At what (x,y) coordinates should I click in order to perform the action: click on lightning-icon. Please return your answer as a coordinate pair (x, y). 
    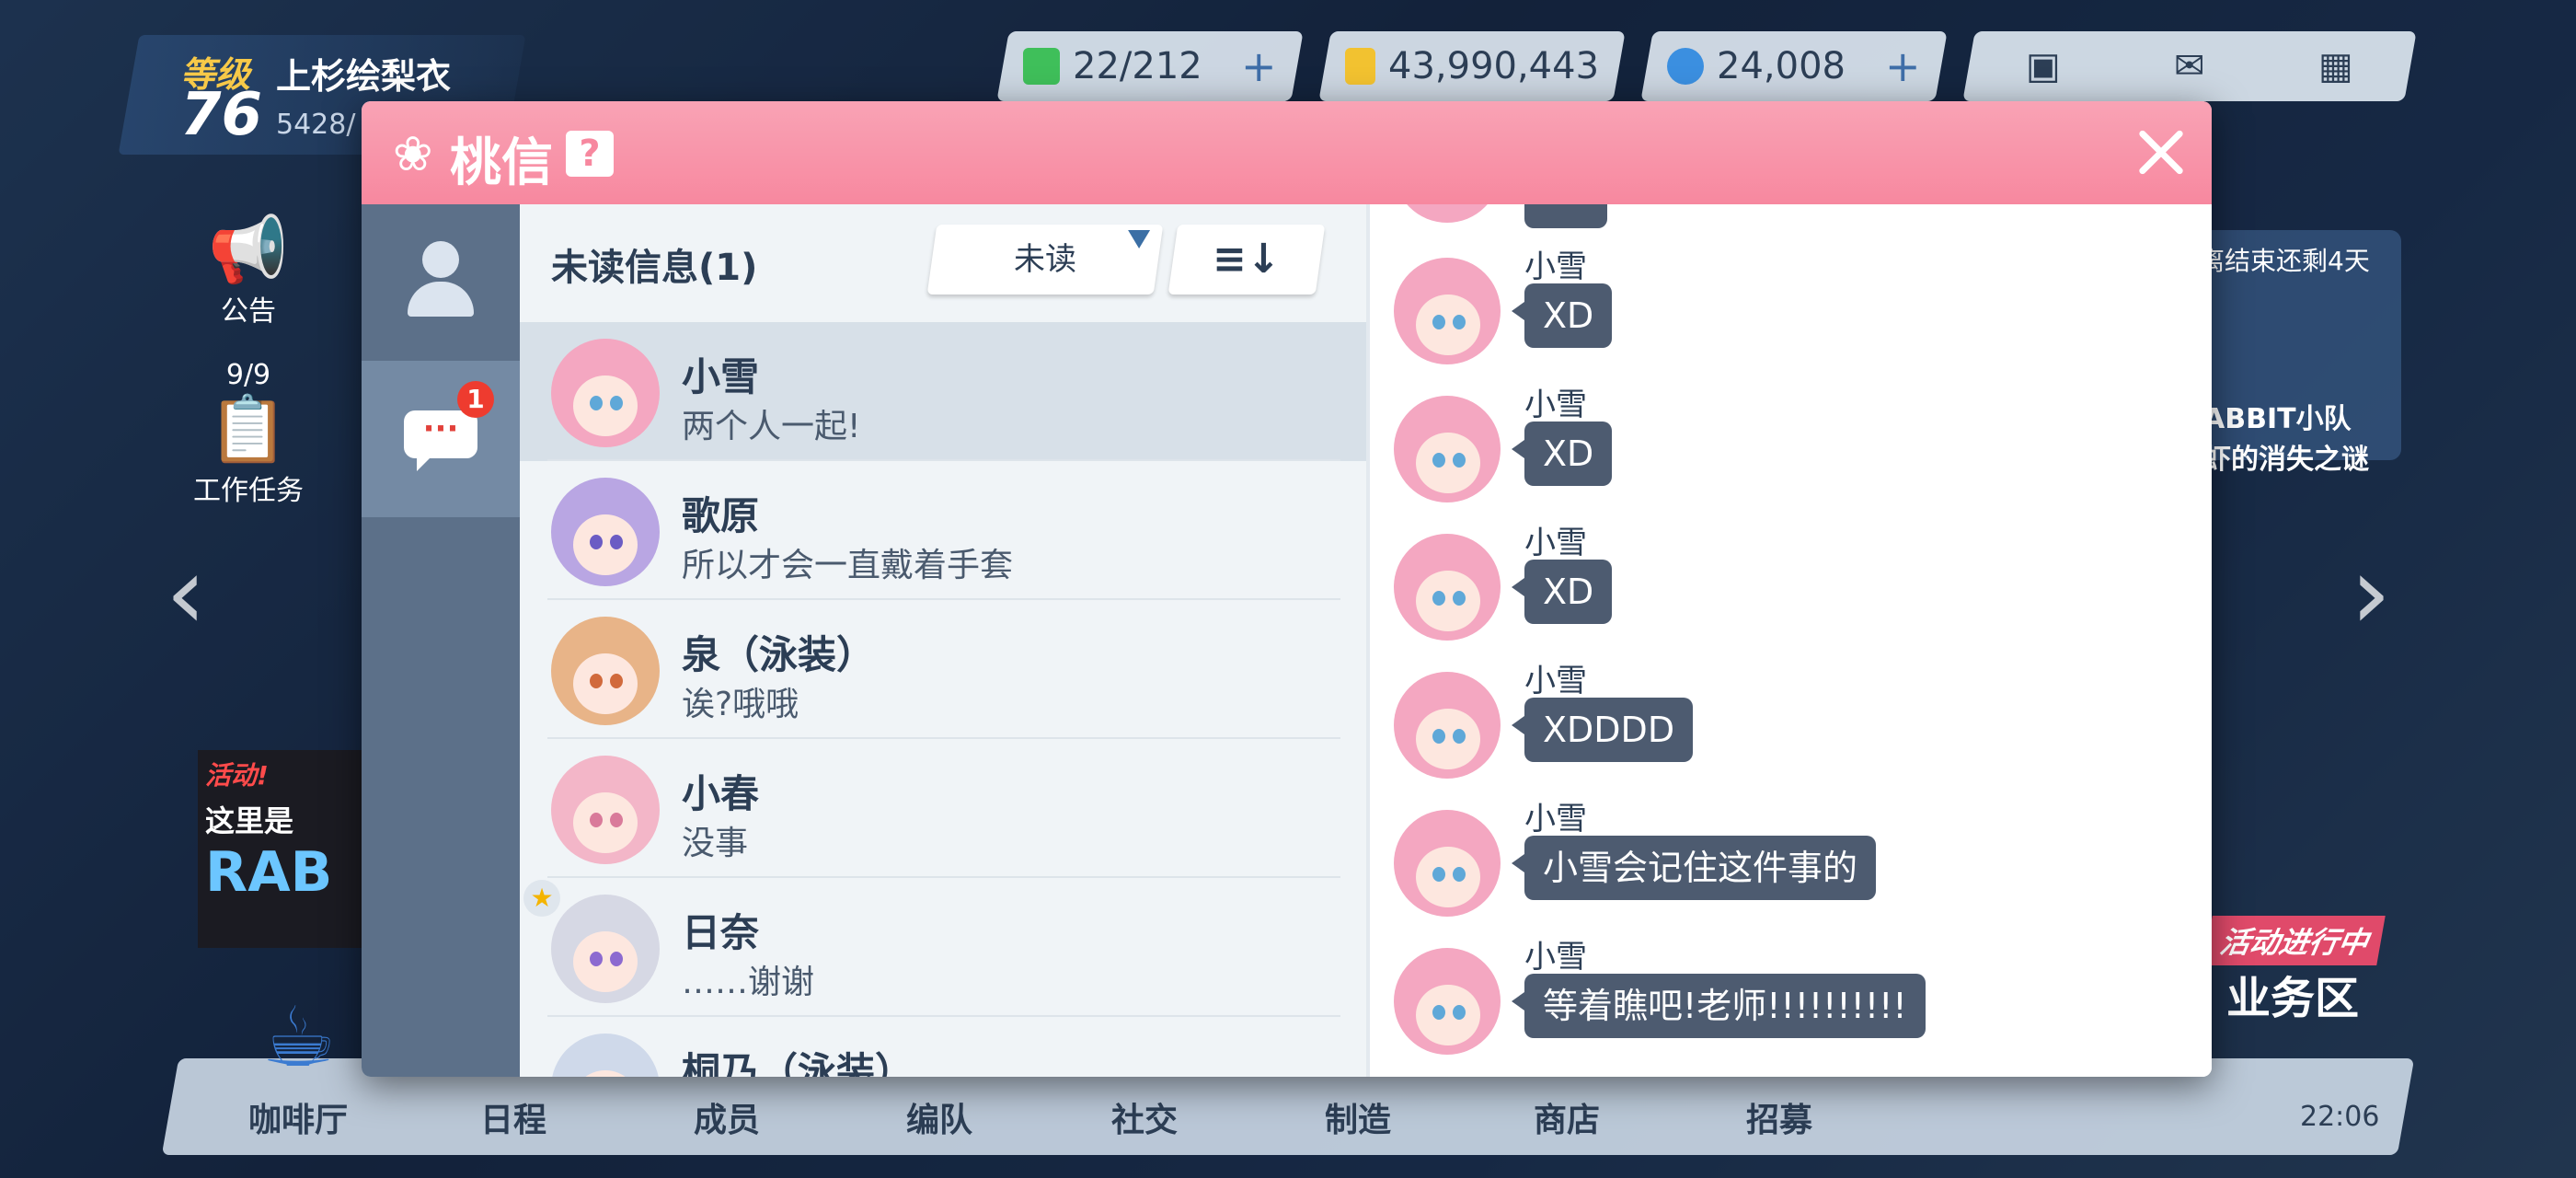
    Looking at the image, I should click on (1041, 66).